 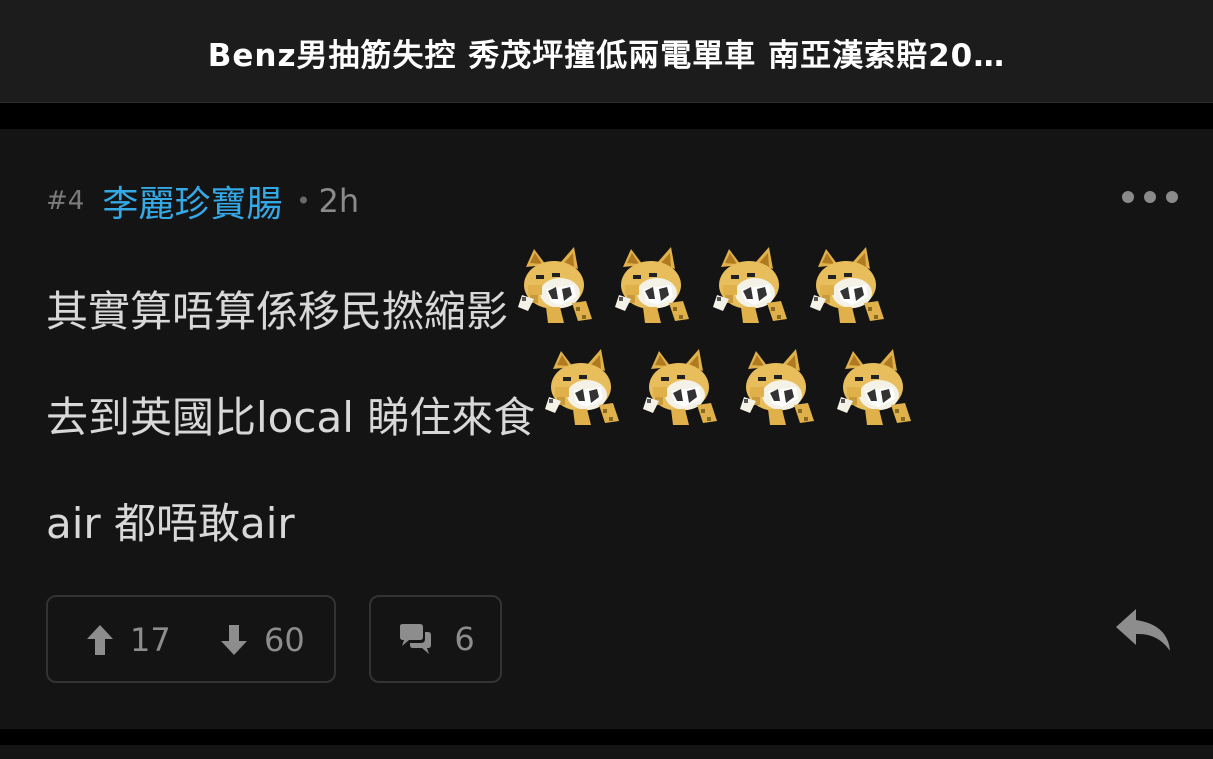 What do you see at coordinates (170, 523) in the screenshot?
I see `content-text: air 都唔敢air` at bounding box center [170, 523].